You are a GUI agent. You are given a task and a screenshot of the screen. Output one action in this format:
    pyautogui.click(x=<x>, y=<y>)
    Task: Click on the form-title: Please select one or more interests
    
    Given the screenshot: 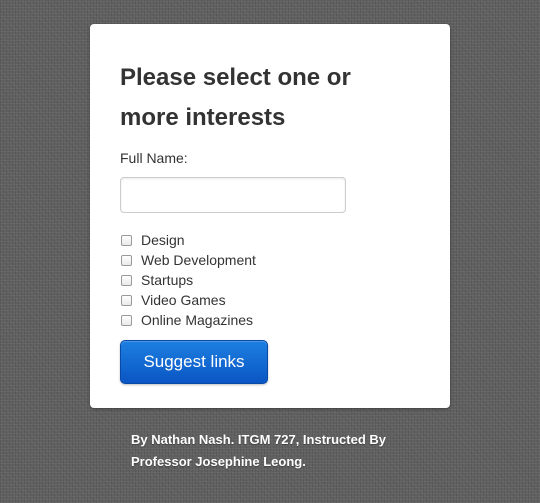 What is the action you would take?
    pyautogui.click(x=235, y=97)
    